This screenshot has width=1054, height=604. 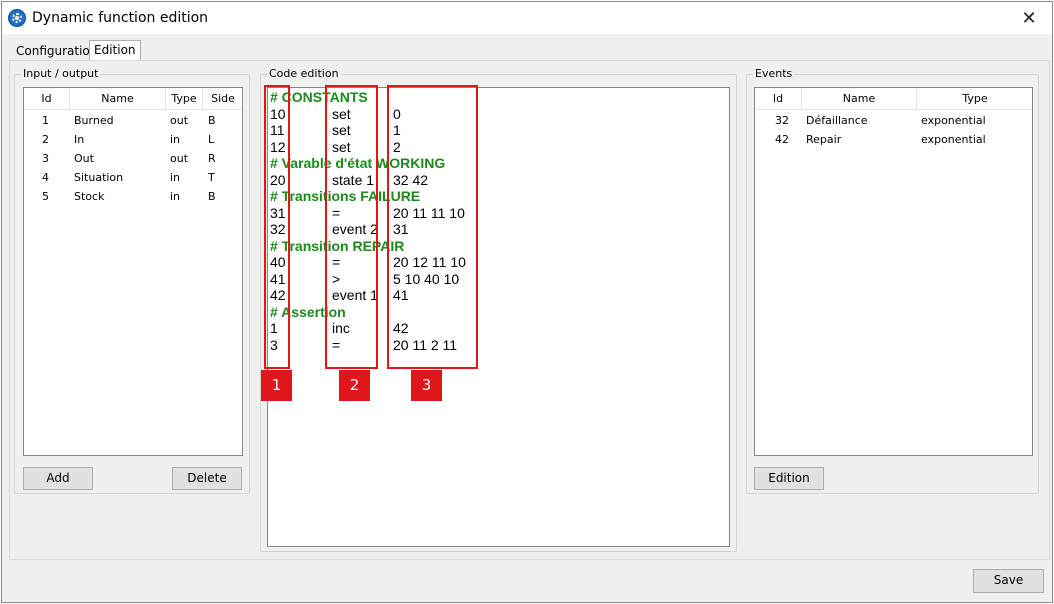 What do you see at coordinates (824, 139) in the screenshot?
I see `event-cell-name: Repair` at bounding box center [824, 139].